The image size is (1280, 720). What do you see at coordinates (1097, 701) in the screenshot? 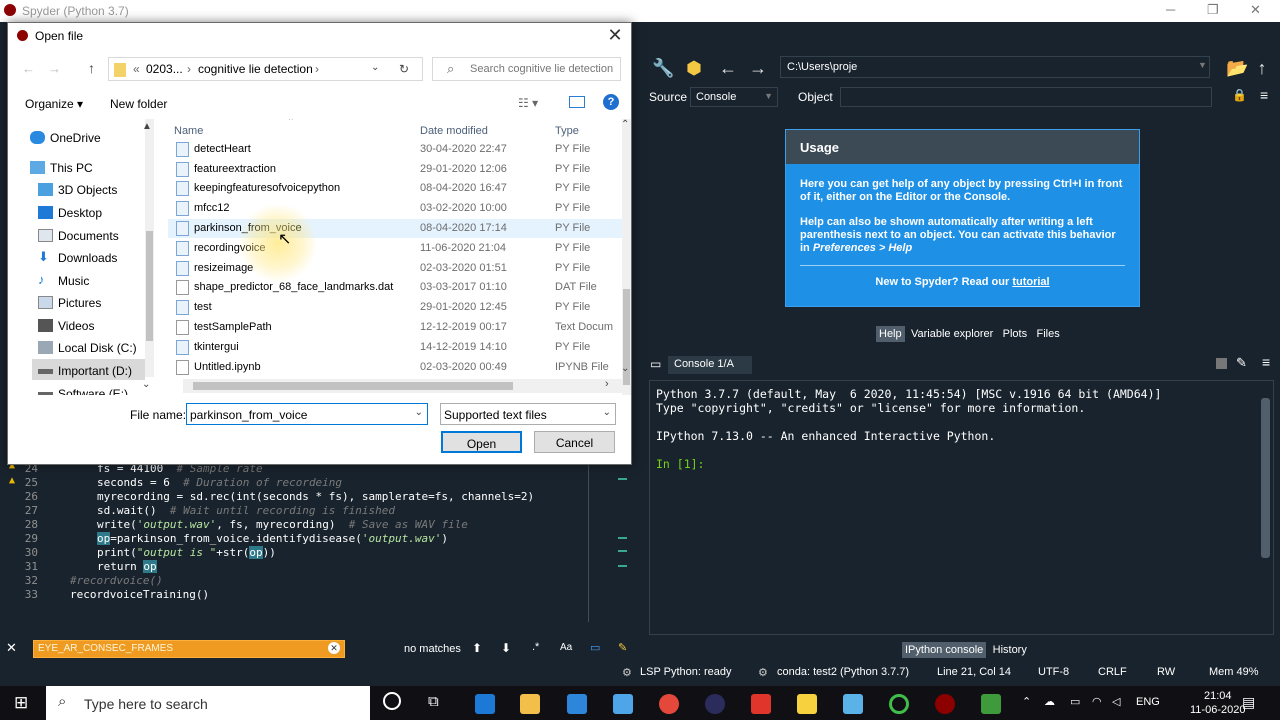
I see `wifi-icon: ◠` at bounding box center [1097, 701].